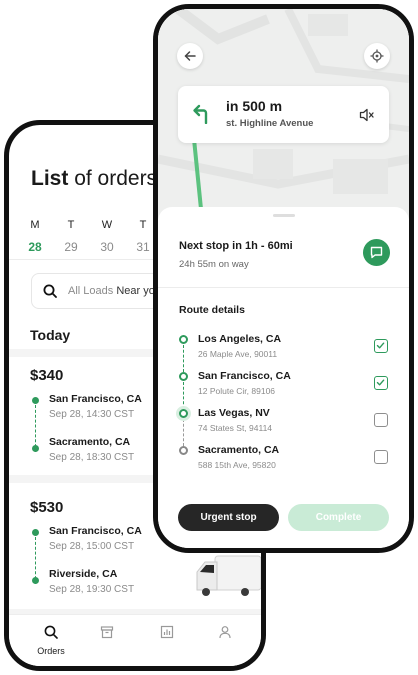  Describe the element at coordinates (50, 178) in the screenshot. I see `page-title-bold: List` at that location.